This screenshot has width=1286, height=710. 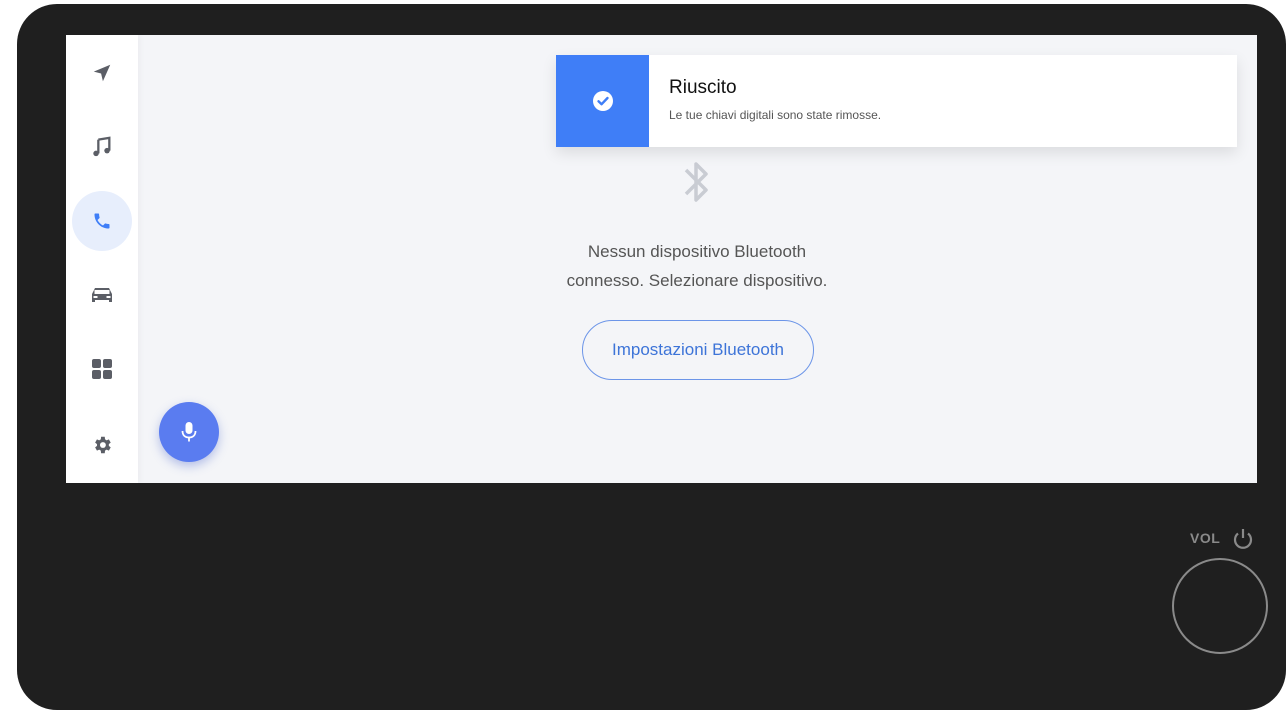 I want to click on check-circle-icon, so click(x=602, y=101).